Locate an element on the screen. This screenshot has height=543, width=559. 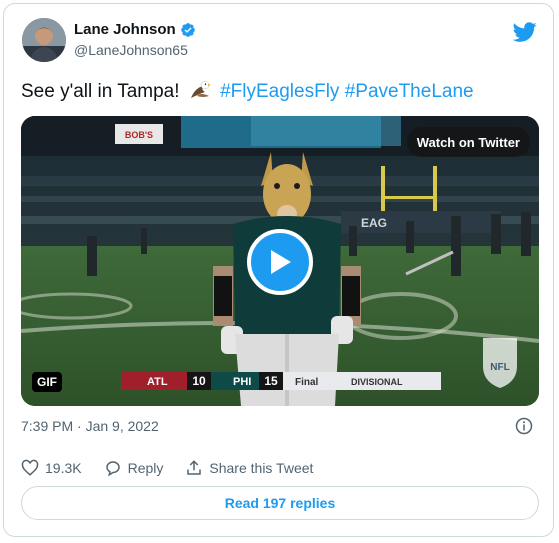
read-replies-button: Read 197 replies is located at coordinates (280, 503).